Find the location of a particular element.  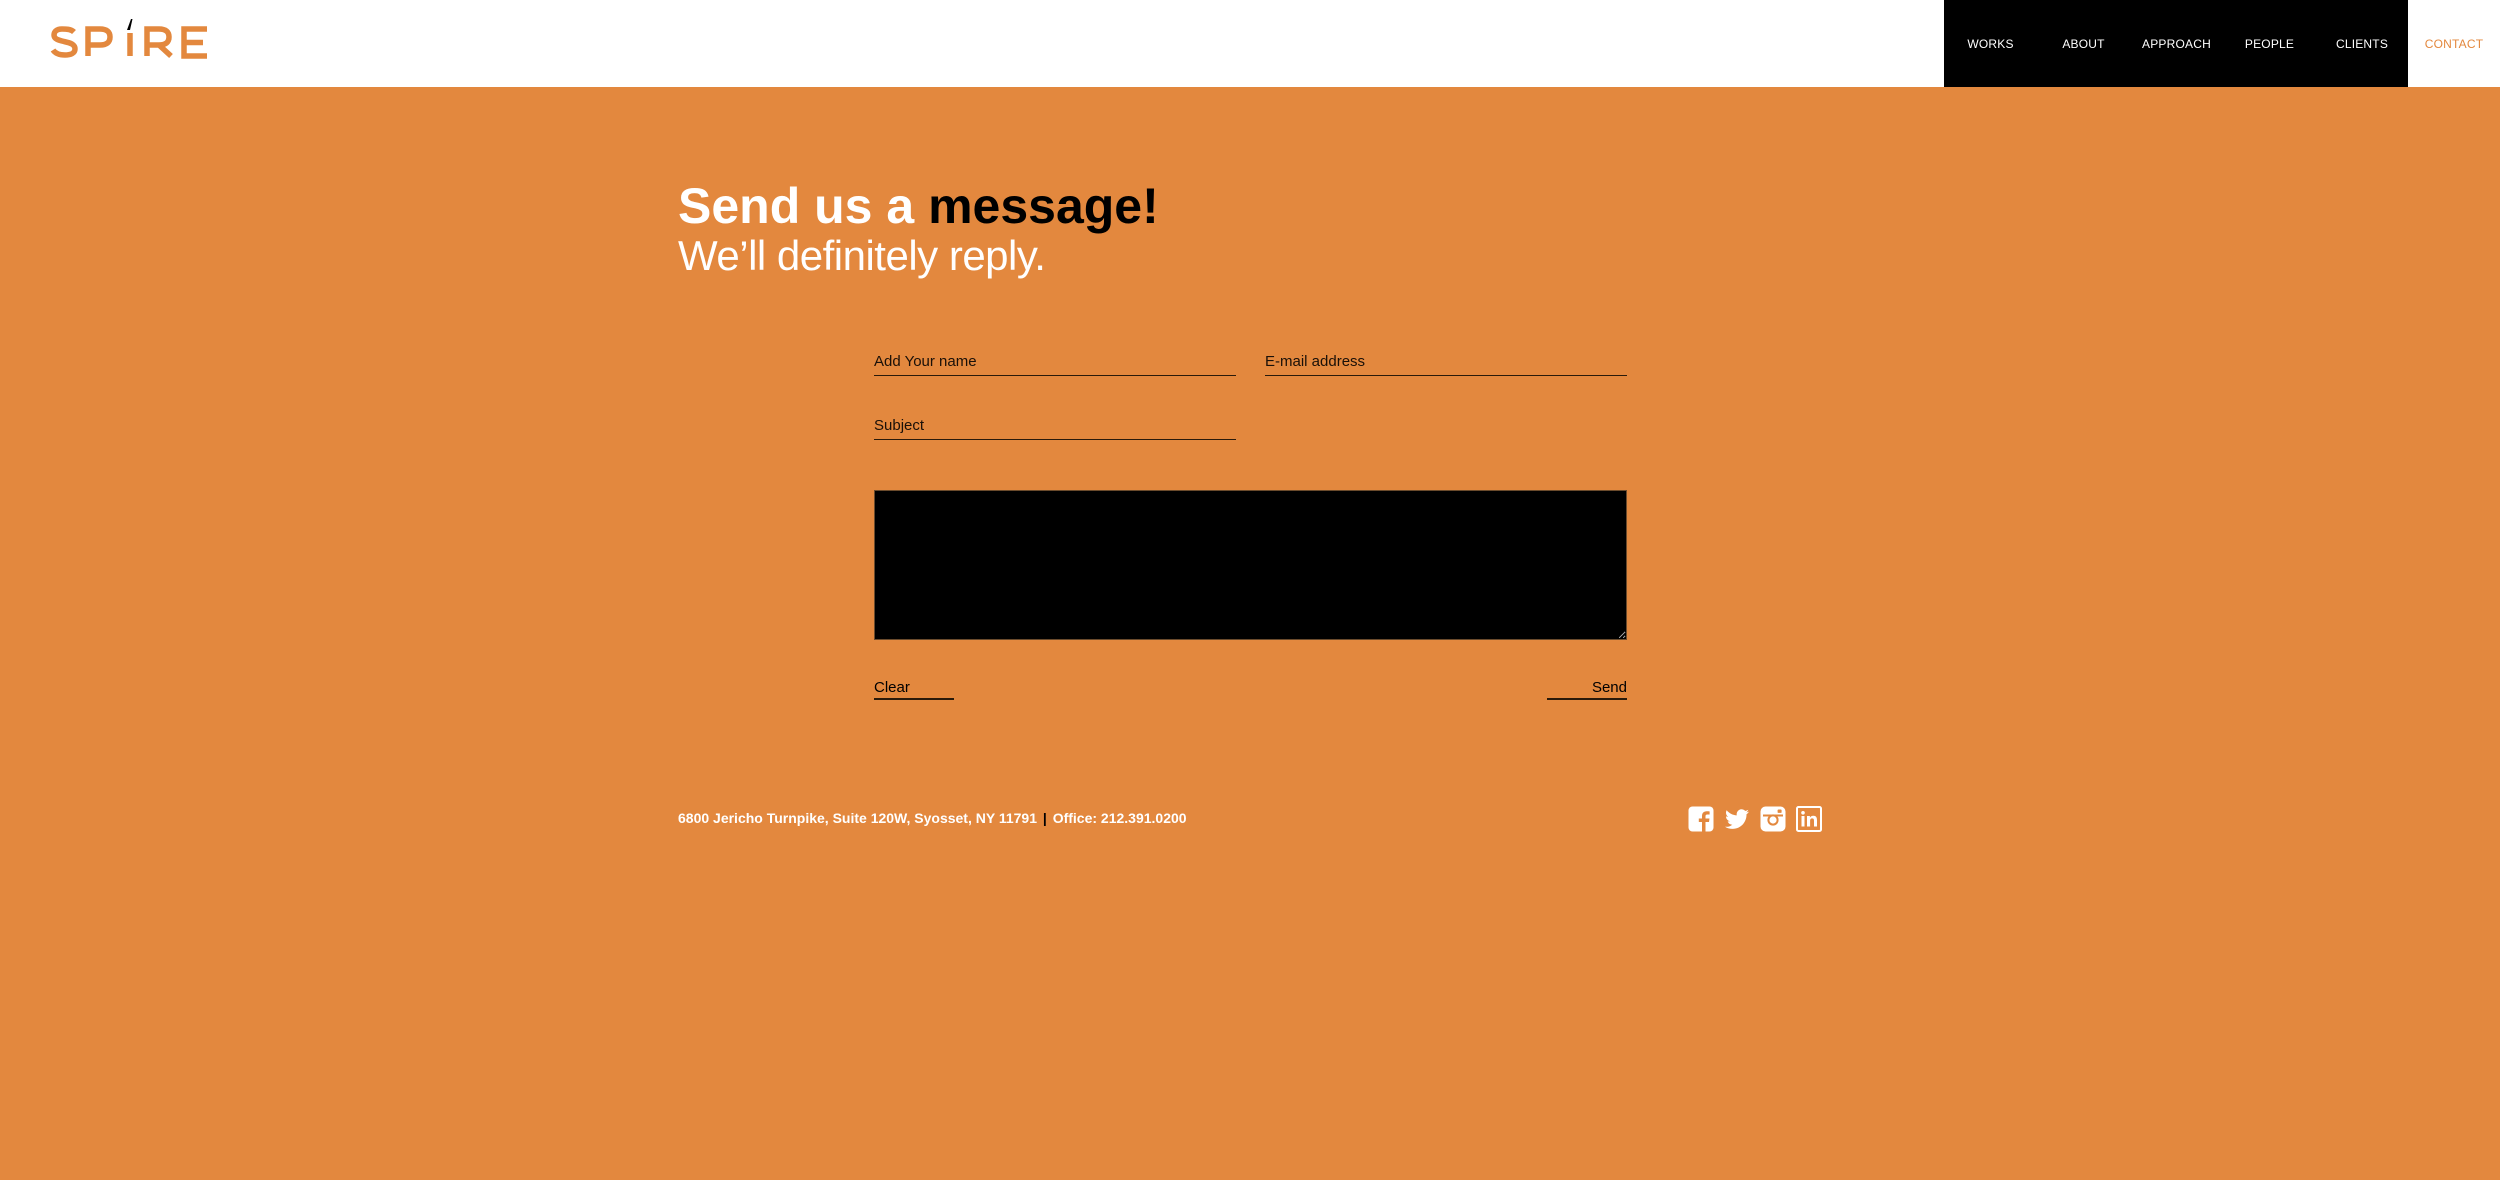

page-title-part2: message! is located at coordinates (1043, 206).